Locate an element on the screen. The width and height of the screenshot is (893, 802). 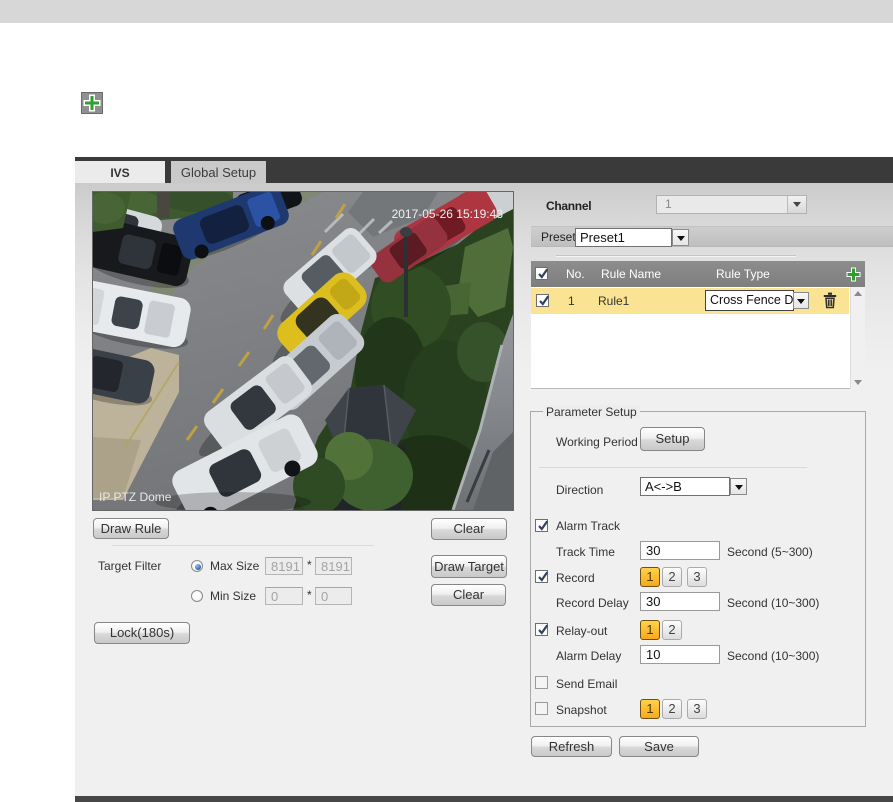
svg-text: IP PTZ Dome is located at coordinates (135, 497).